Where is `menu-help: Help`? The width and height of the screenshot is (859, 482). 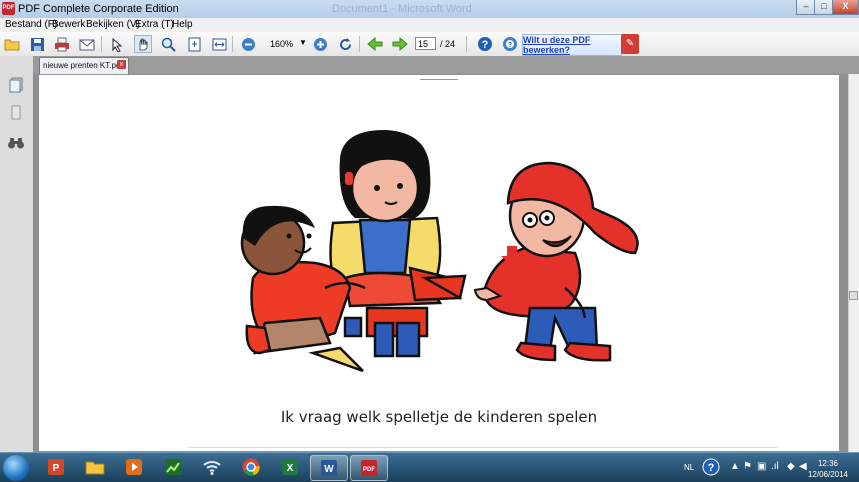 menu-help: Help is located at coordinates (182, 24).